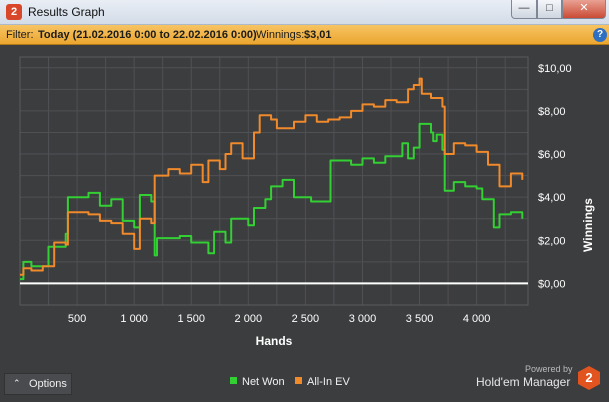 The image size is (609, 402). I want to click on filter-label: Filter:, so click(20, 35).